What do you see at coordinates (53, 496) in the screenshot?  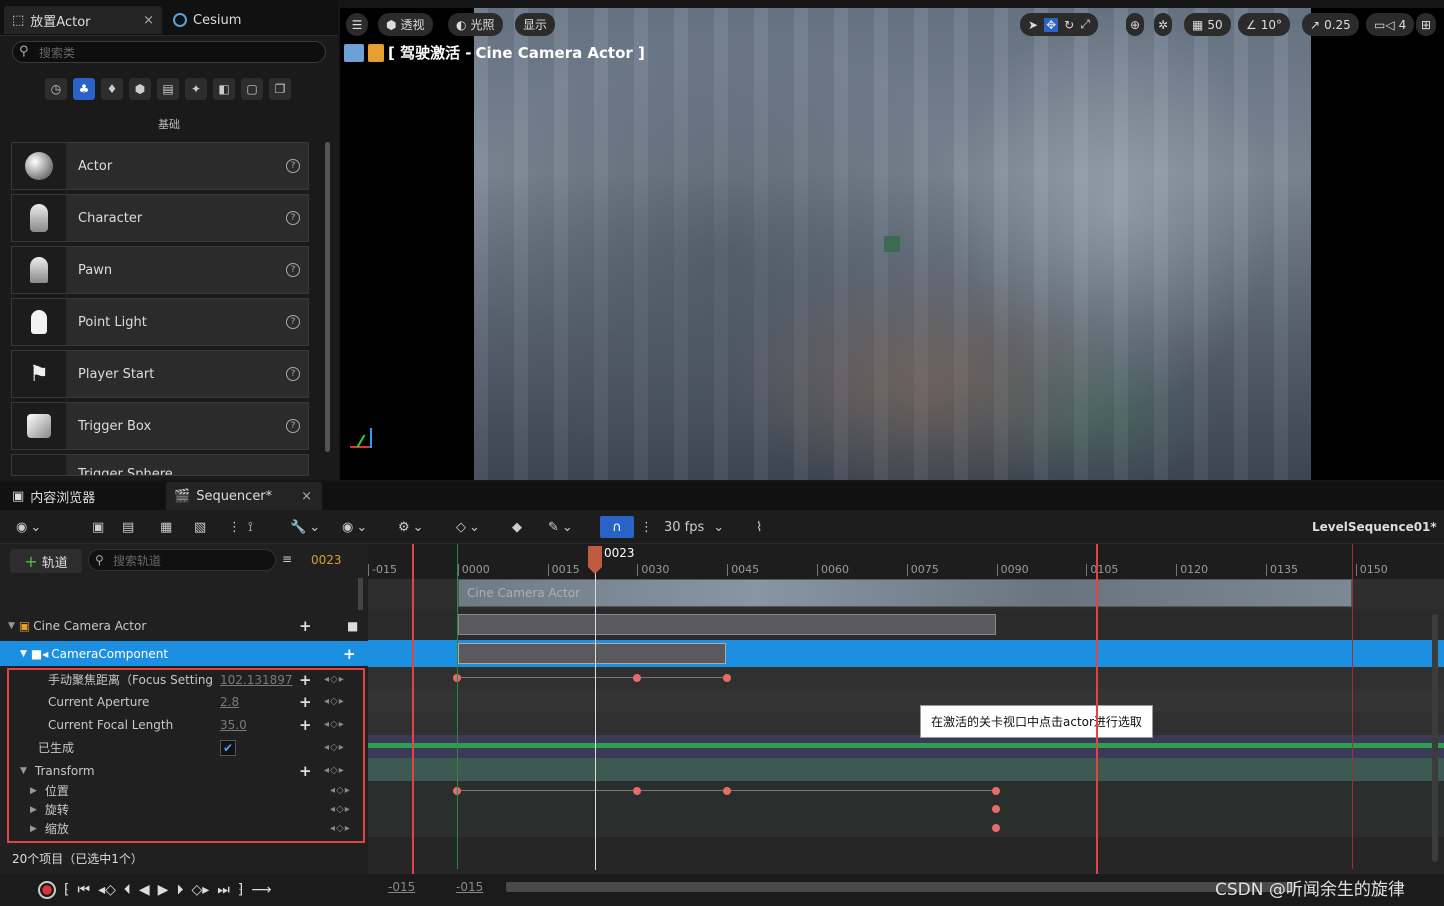 I see `tab-content-browser: ▣ 内容浏览器` at bounding box center [53, 496].